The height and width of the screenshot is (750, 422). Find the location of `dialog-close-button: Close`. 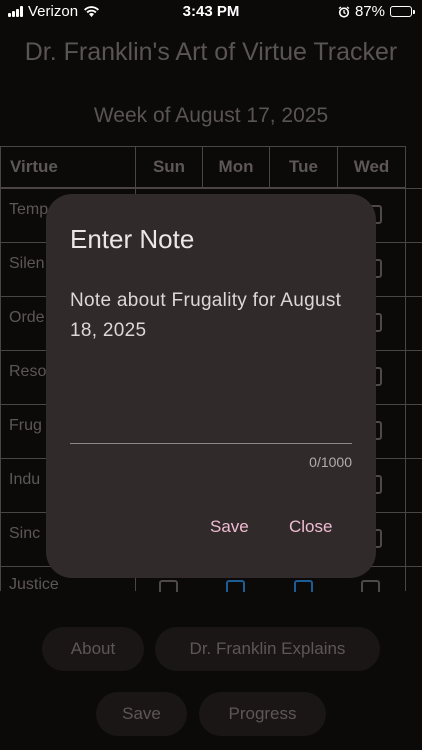

dialog-close-button: Close is located at coordinates (310, 527).